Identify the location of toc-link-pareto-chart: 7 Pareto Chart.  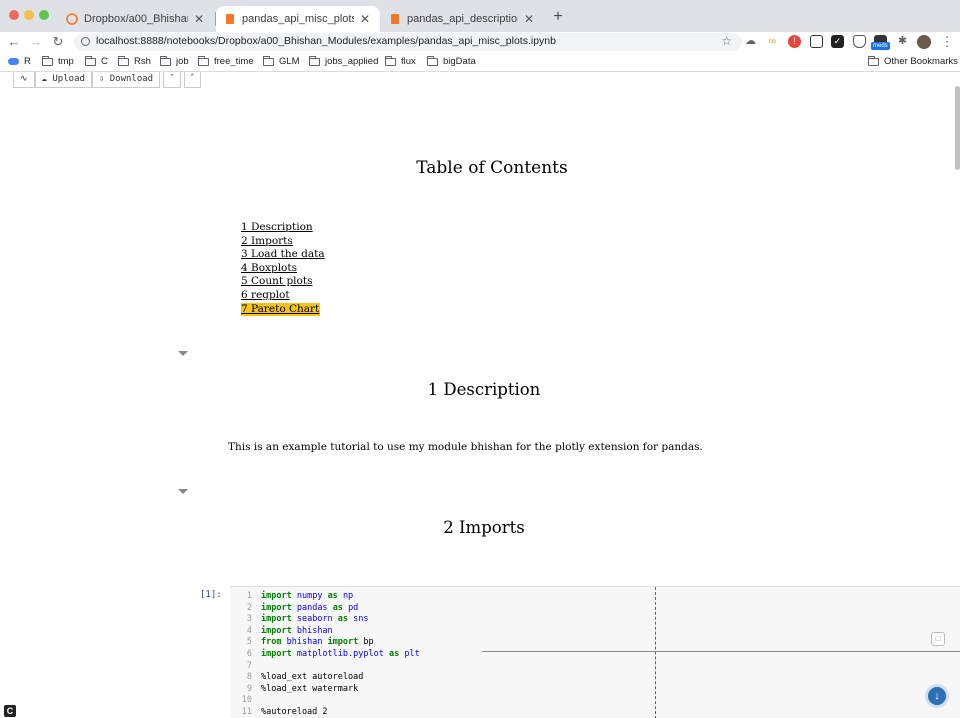
(281, 309).